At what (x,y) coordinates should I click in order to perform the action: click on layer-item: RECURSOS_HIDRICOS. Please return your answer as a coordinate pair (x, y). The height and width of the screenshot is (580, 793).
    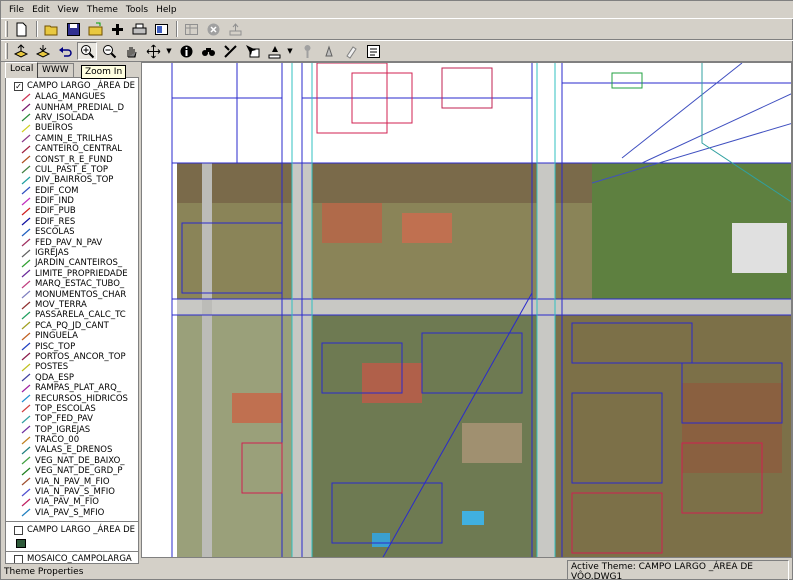
    Looking at the image, I should click on (72, 398).